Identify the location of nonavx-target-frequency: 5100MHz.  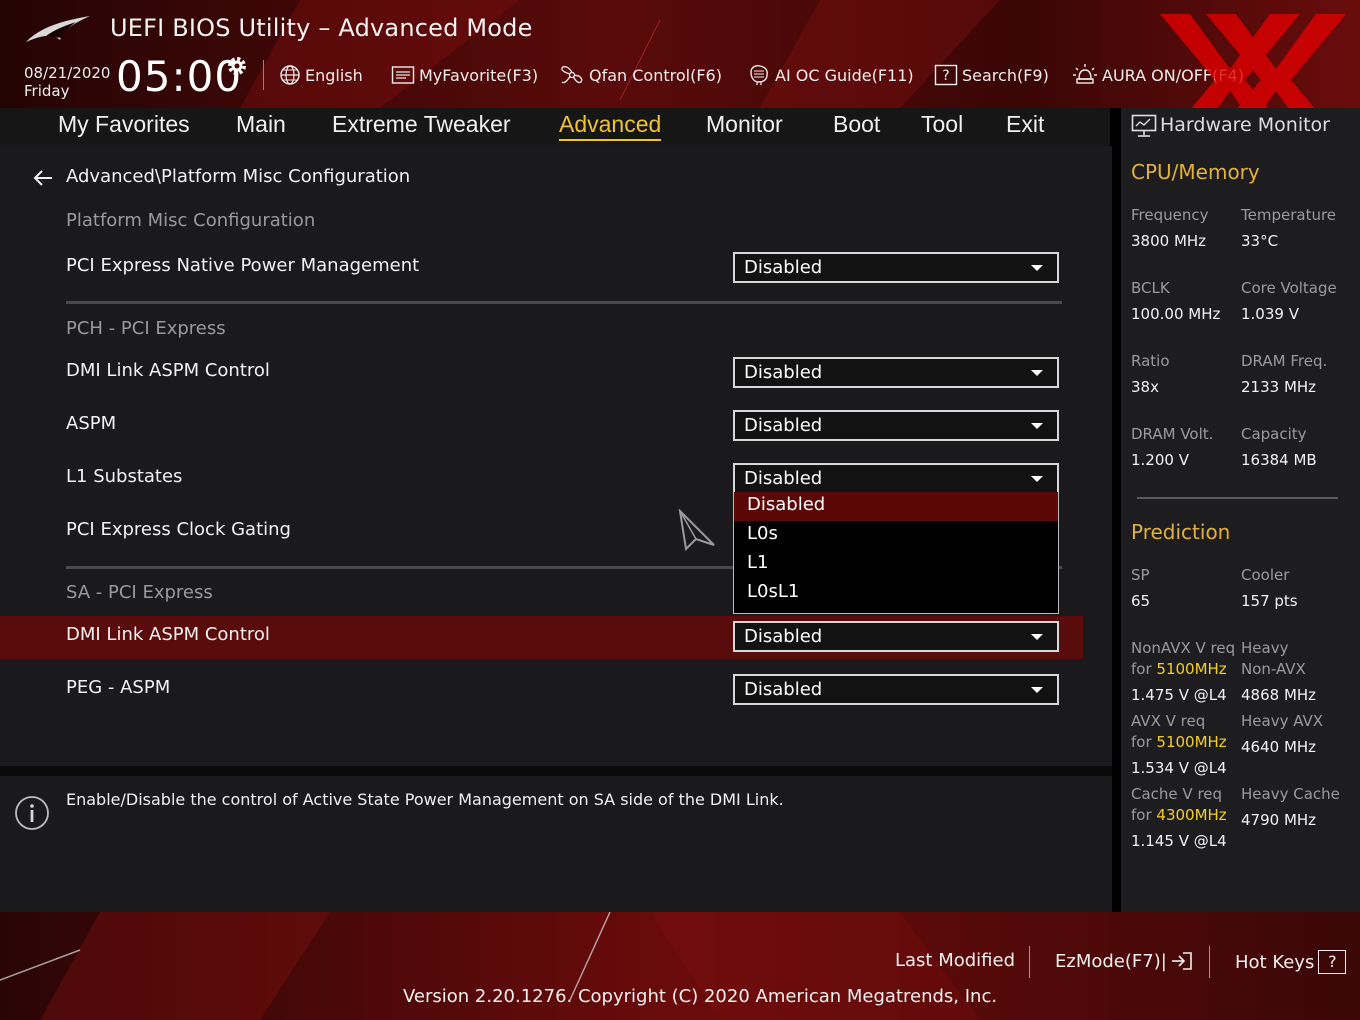
(1191, 669).